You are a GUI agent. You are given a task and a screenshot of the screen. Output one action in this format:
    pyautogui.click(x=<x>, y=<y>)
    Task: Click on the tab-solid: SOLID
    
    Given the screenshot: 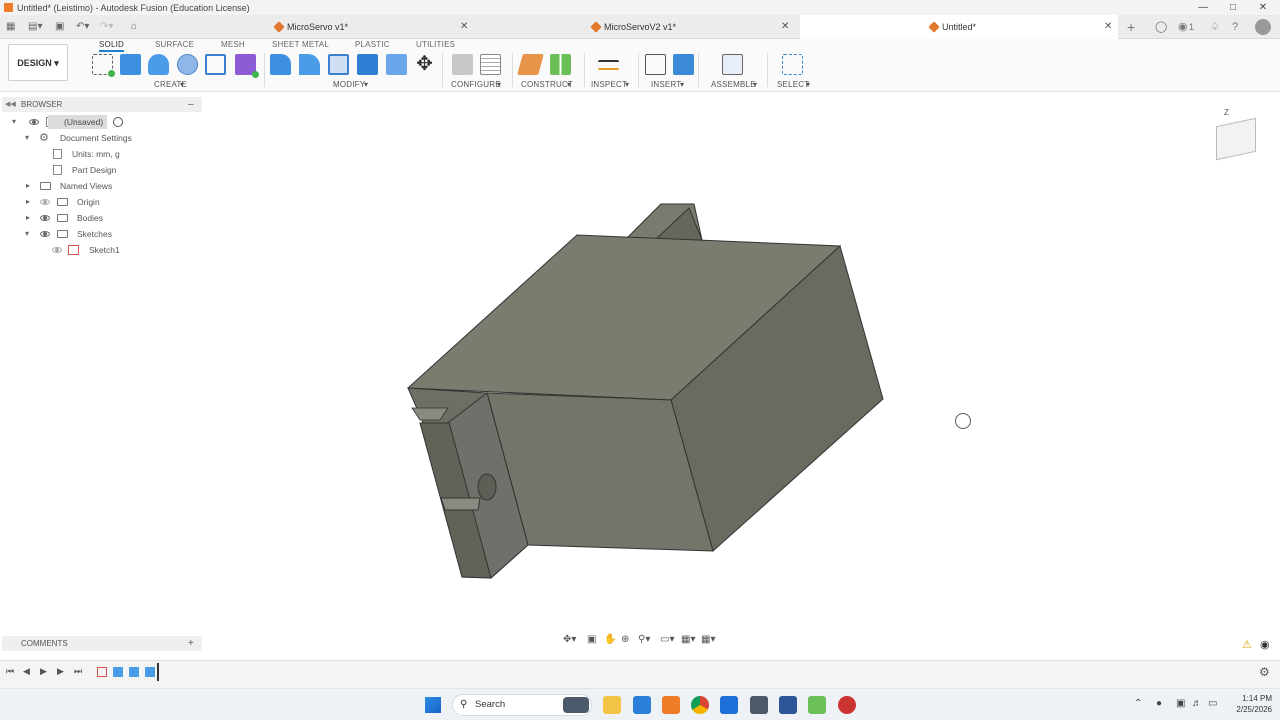 What is the action you would take?
    pyautogui.click(x=112, y=46)
    